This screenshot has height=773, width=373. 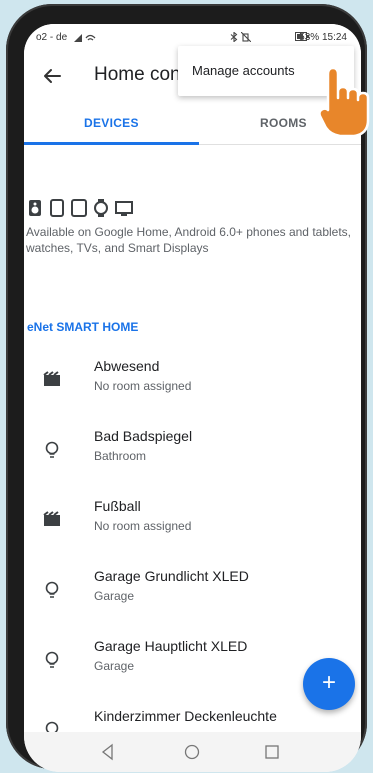 I want to click on list-item-fussball: Fußball No room assigned, so click(x=192, y=527).